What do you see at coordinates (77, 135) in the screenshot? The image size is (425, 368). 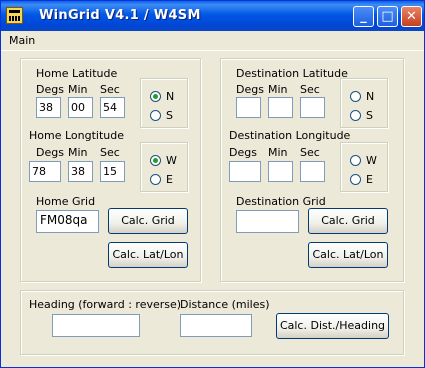 I see `home-longitude-label: Home Longtitude` at bounding box center [77, 135].